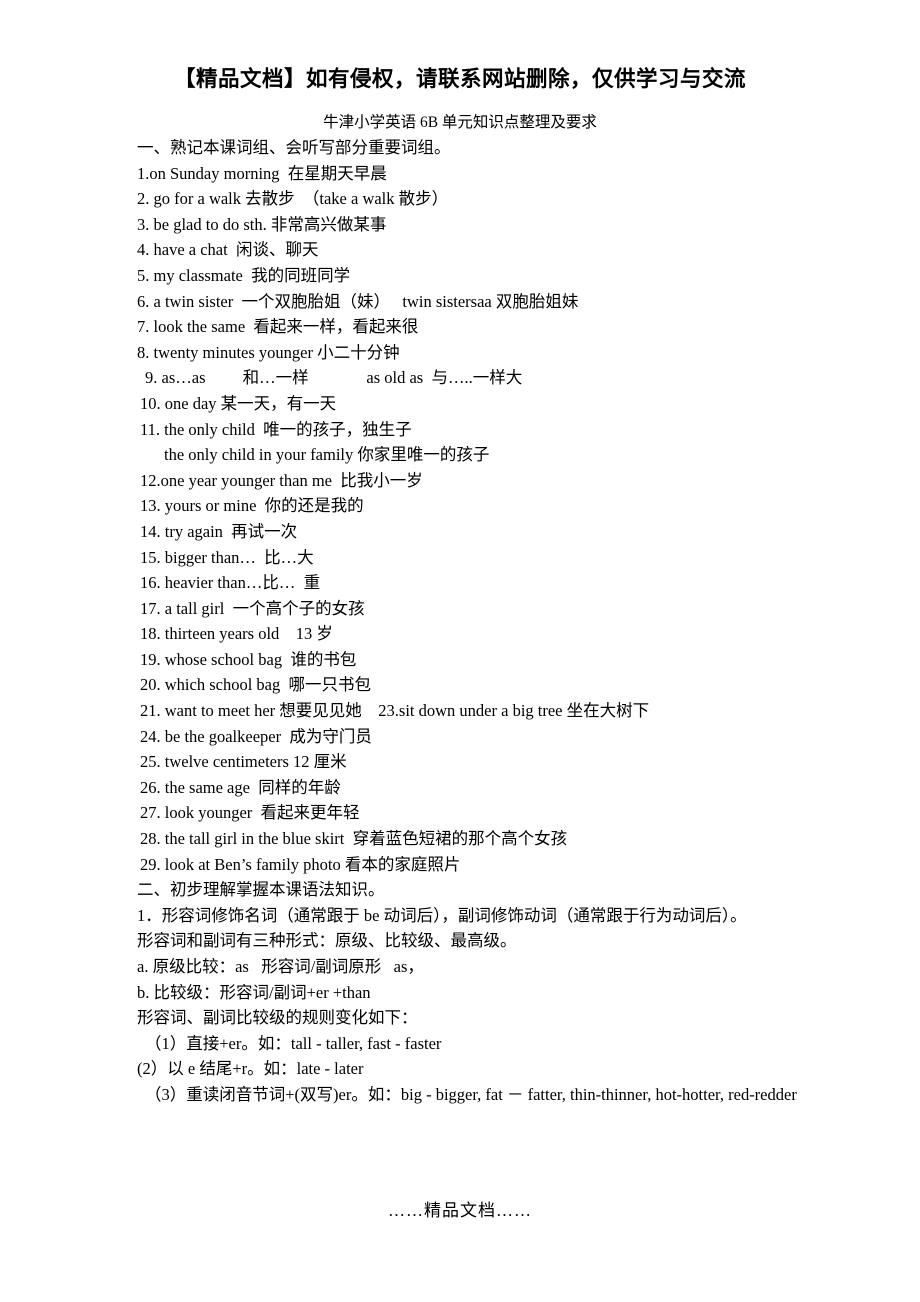  I want to click on grammar-line: a. 原级比较：as 形容词/副词原形 as，, so click(280, 966).